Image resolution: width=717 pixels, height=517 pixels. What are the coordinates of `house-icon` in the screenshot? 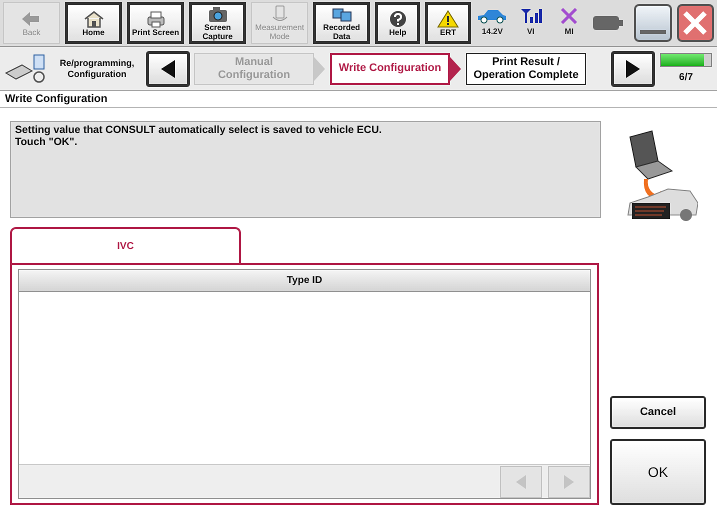 It's located at (93, 19).